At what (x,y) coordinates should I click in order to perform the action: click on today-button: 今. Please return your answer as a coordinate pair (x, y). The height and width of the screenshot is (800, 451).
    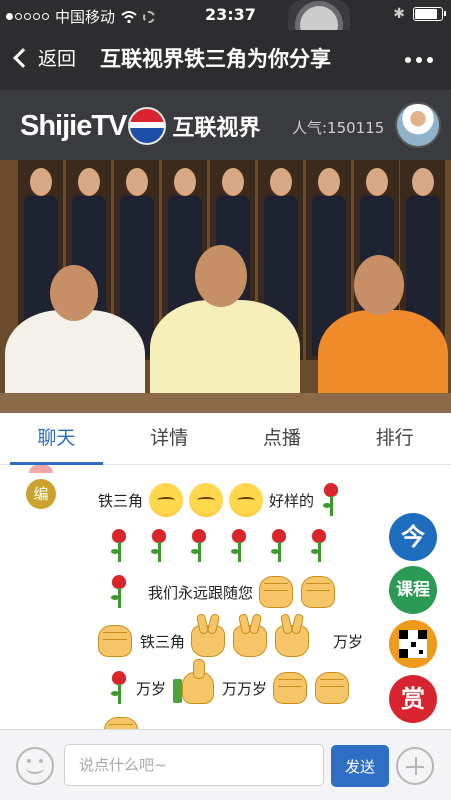
    Looking at the image, I should click on (413, 537).